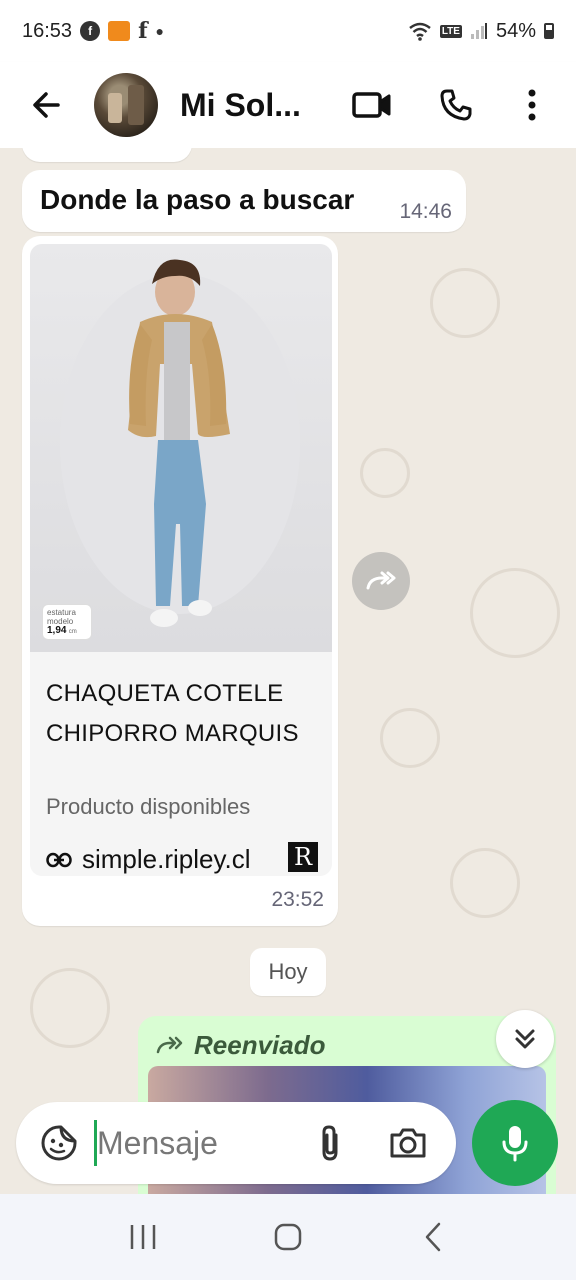  What do you see at coordinates (72, 632) in the screenshot?
I see `height-badge-unit: cm` at bounding box center [72, 632].